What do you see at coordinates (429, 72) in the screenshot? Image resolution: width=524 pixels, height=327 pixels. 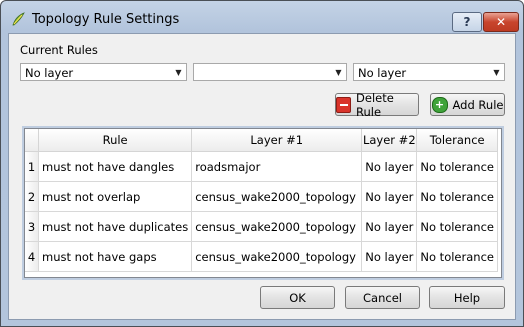 I see `layer2-select: No layer ▼` at bounding box center [429, 72].